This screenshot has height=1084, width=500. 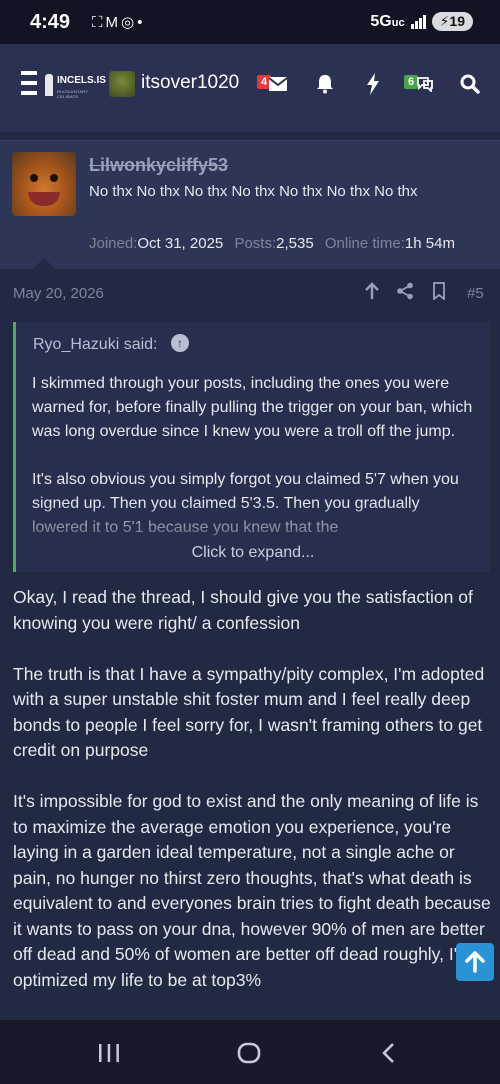 I want to click on envelope-icon, so click(x=278, y=84).